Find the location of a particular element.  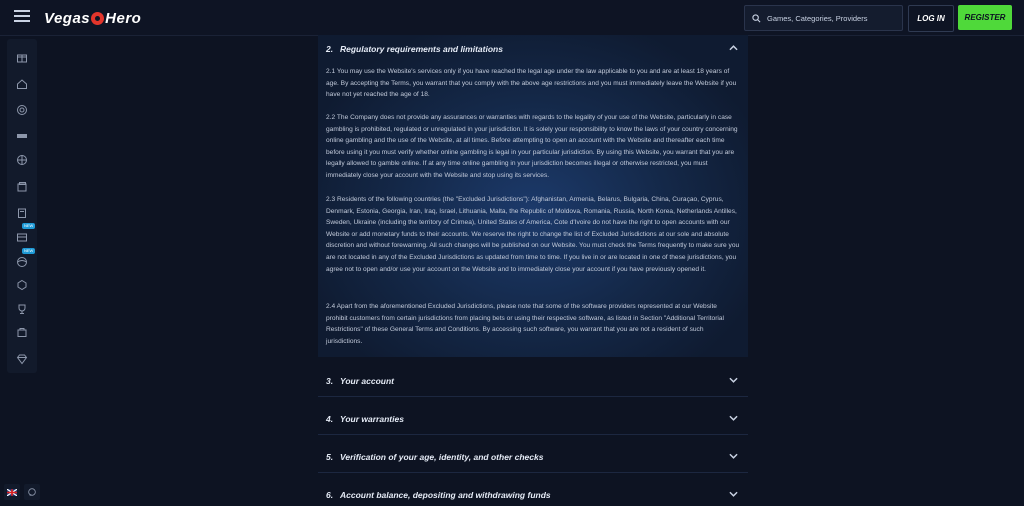

search-box is located at coordinates (823, 18).